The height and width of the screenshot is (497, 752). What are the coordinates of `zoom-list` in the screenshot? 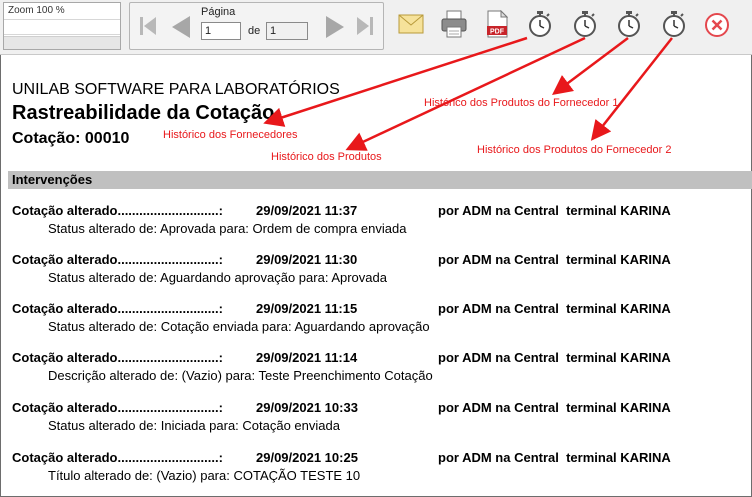 It's located at (62, 27).